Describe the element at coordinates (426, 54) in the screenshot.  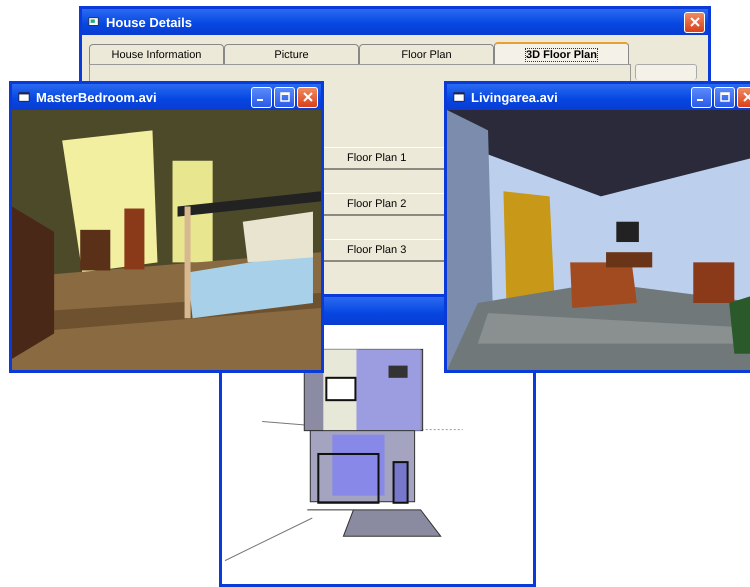
I see `tab: Floor Plan` at that location.